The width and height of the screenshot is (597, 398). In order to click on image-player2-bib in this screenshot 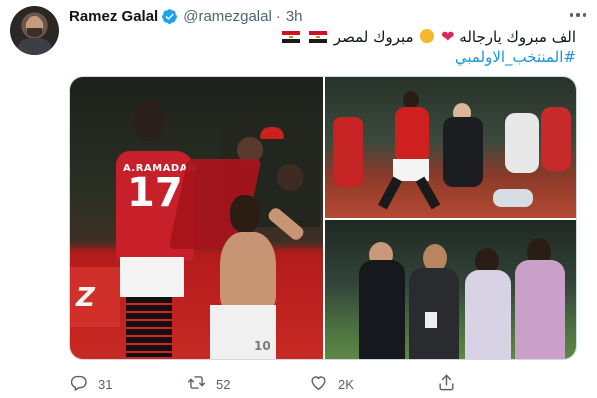, I will do `click(540, 309)`.